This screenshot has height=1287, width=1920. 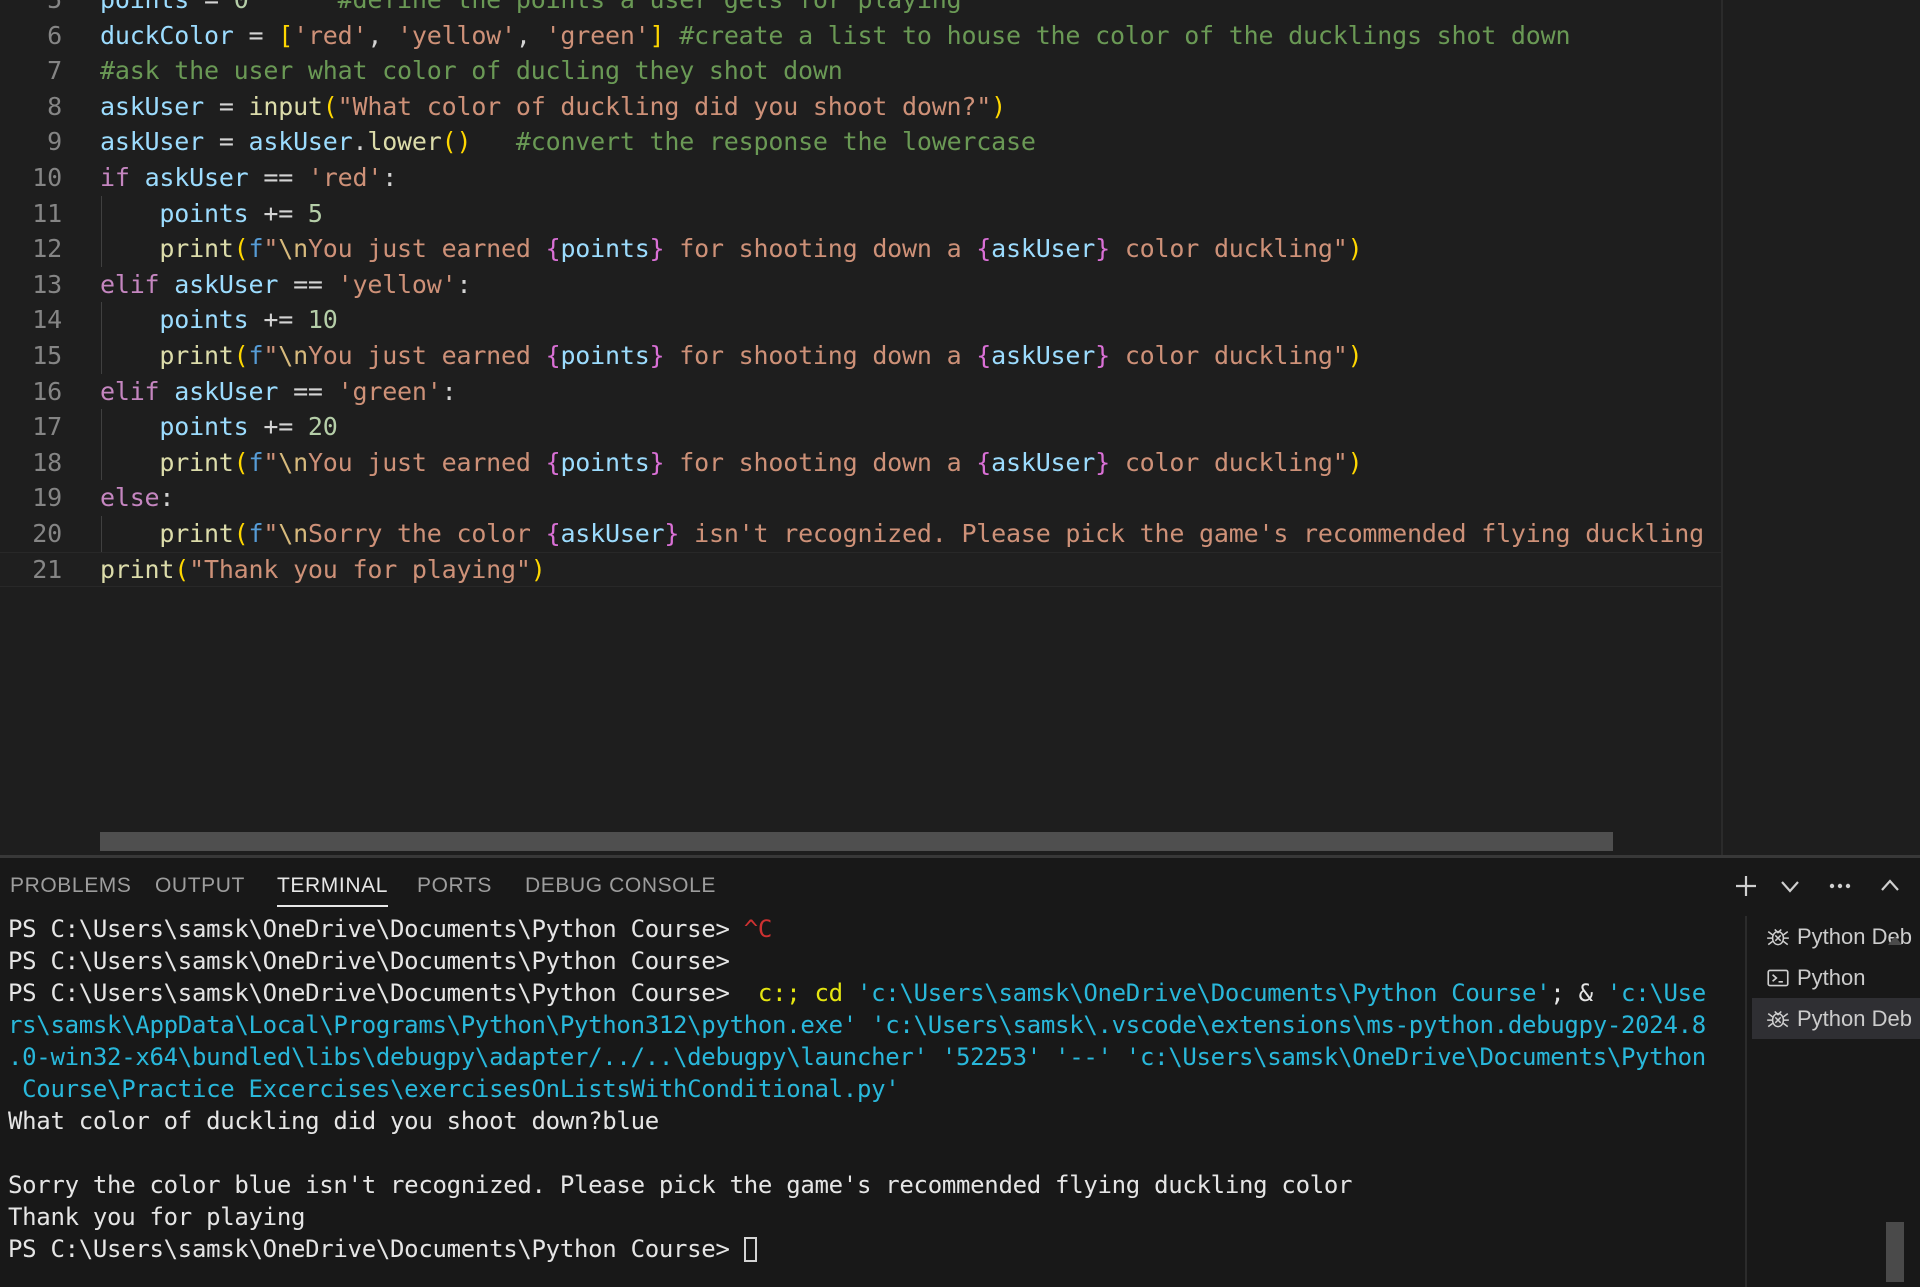 What do you see at coordinates (71, 885) in the screenshot?
I see `panel-tab-problems: PROBLEMS` at bounding box center [71, 885].